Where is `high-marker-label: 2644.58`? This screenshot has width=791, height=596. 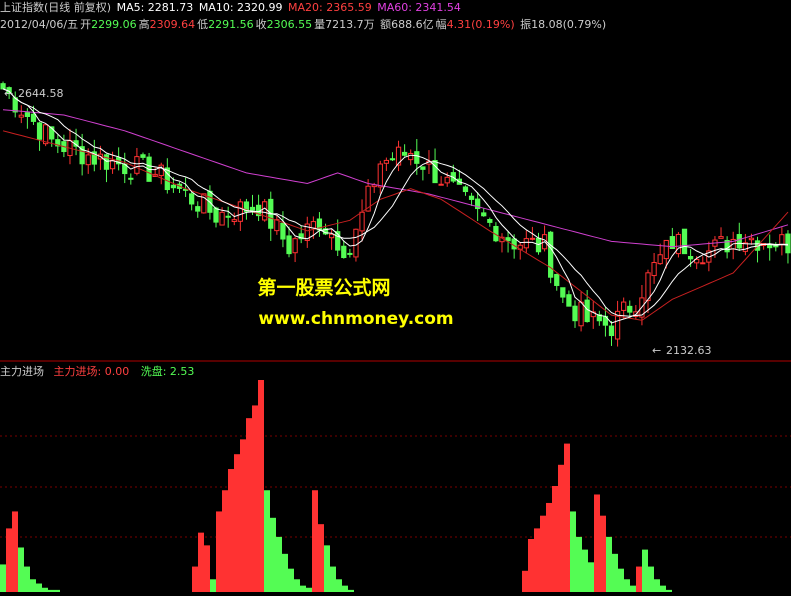 high-marker-label: 2644.58 is located at coordinates (41, 93).